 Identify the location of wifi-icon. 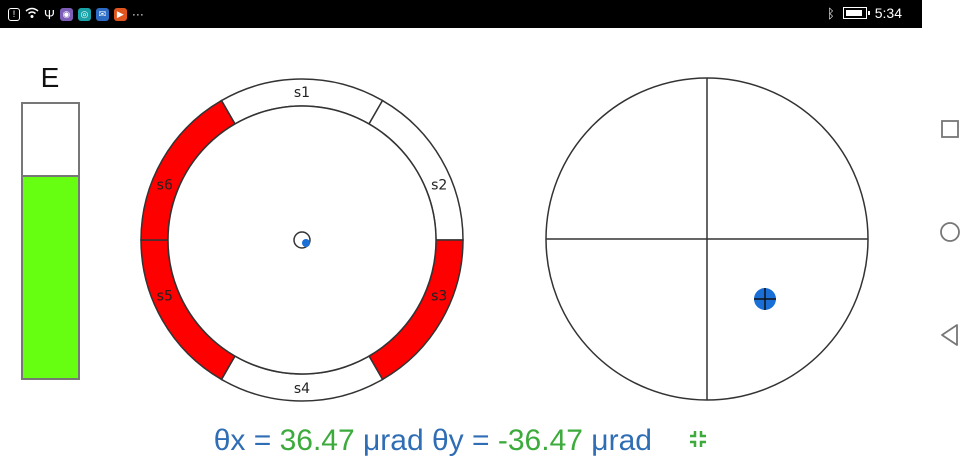
(32, 14).